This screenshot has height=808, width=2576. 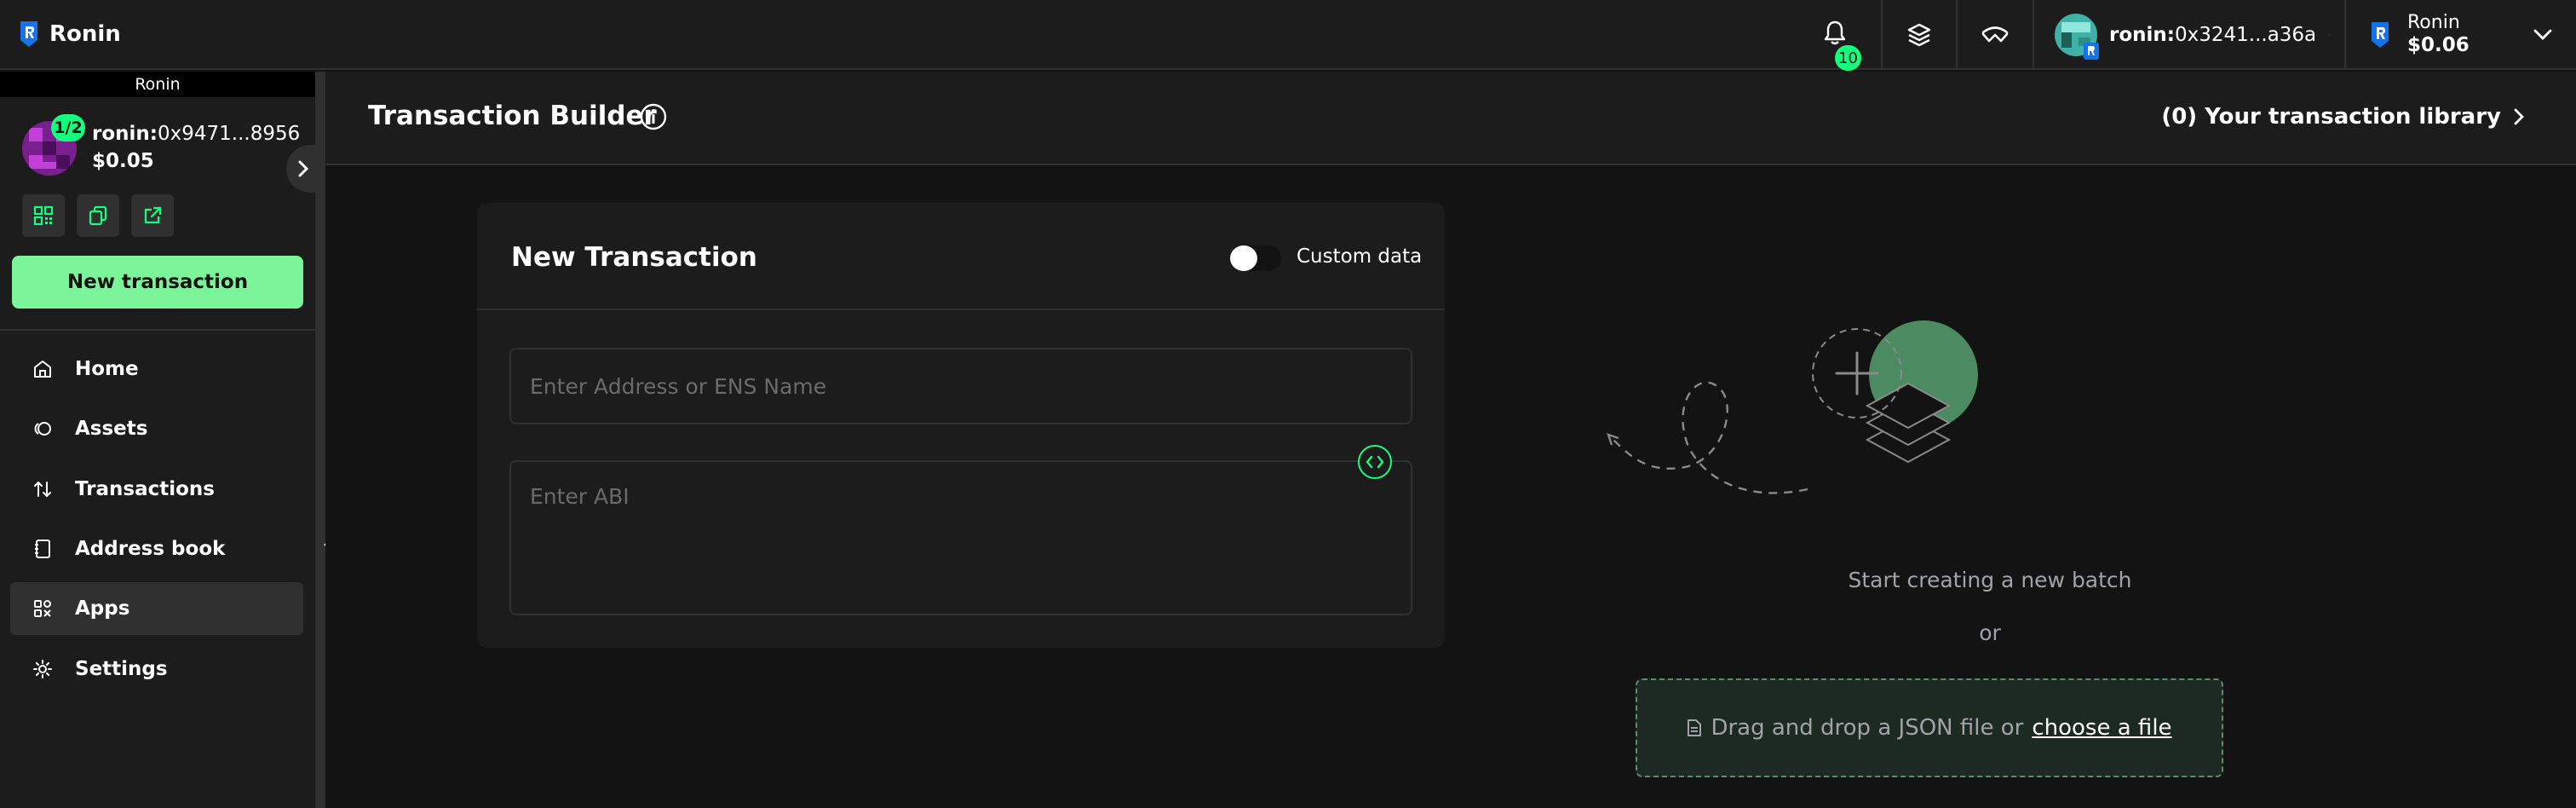 I want to click on safe-address: ronin:0x9471...8956, so click(x=197, y=134).